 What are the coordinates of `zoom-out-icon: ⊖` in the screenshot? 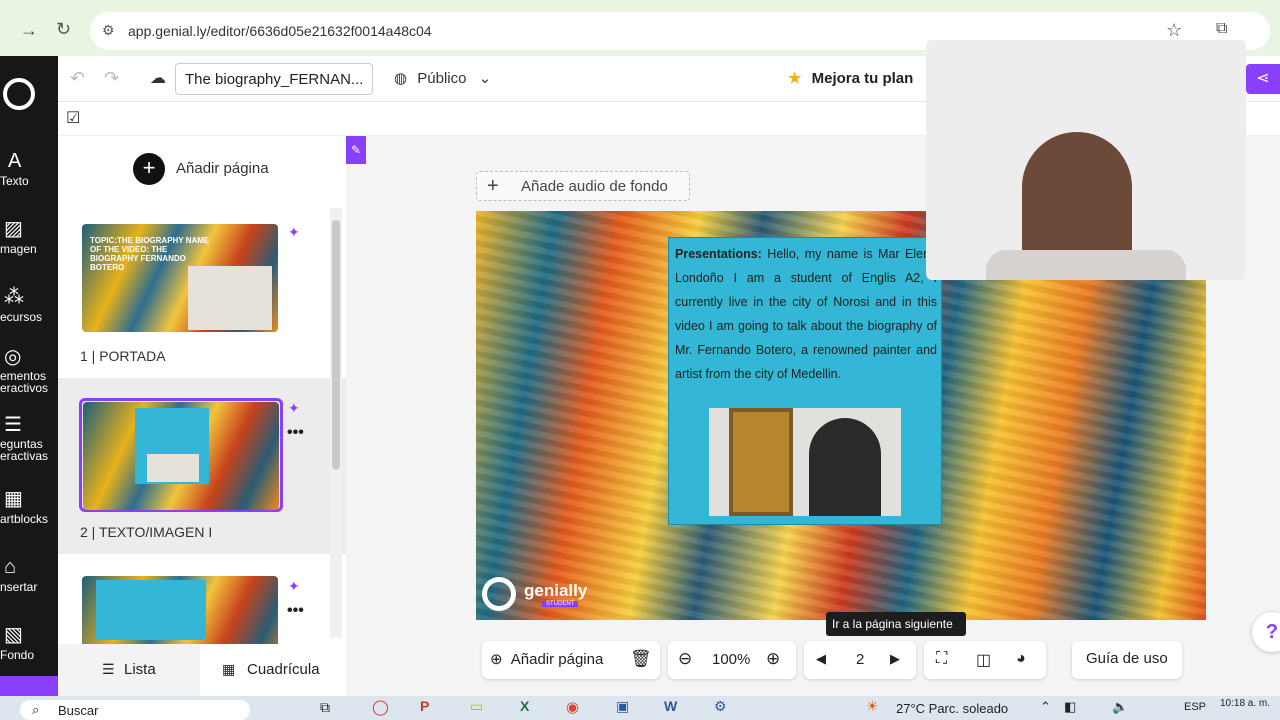 It's located at (685, 659).